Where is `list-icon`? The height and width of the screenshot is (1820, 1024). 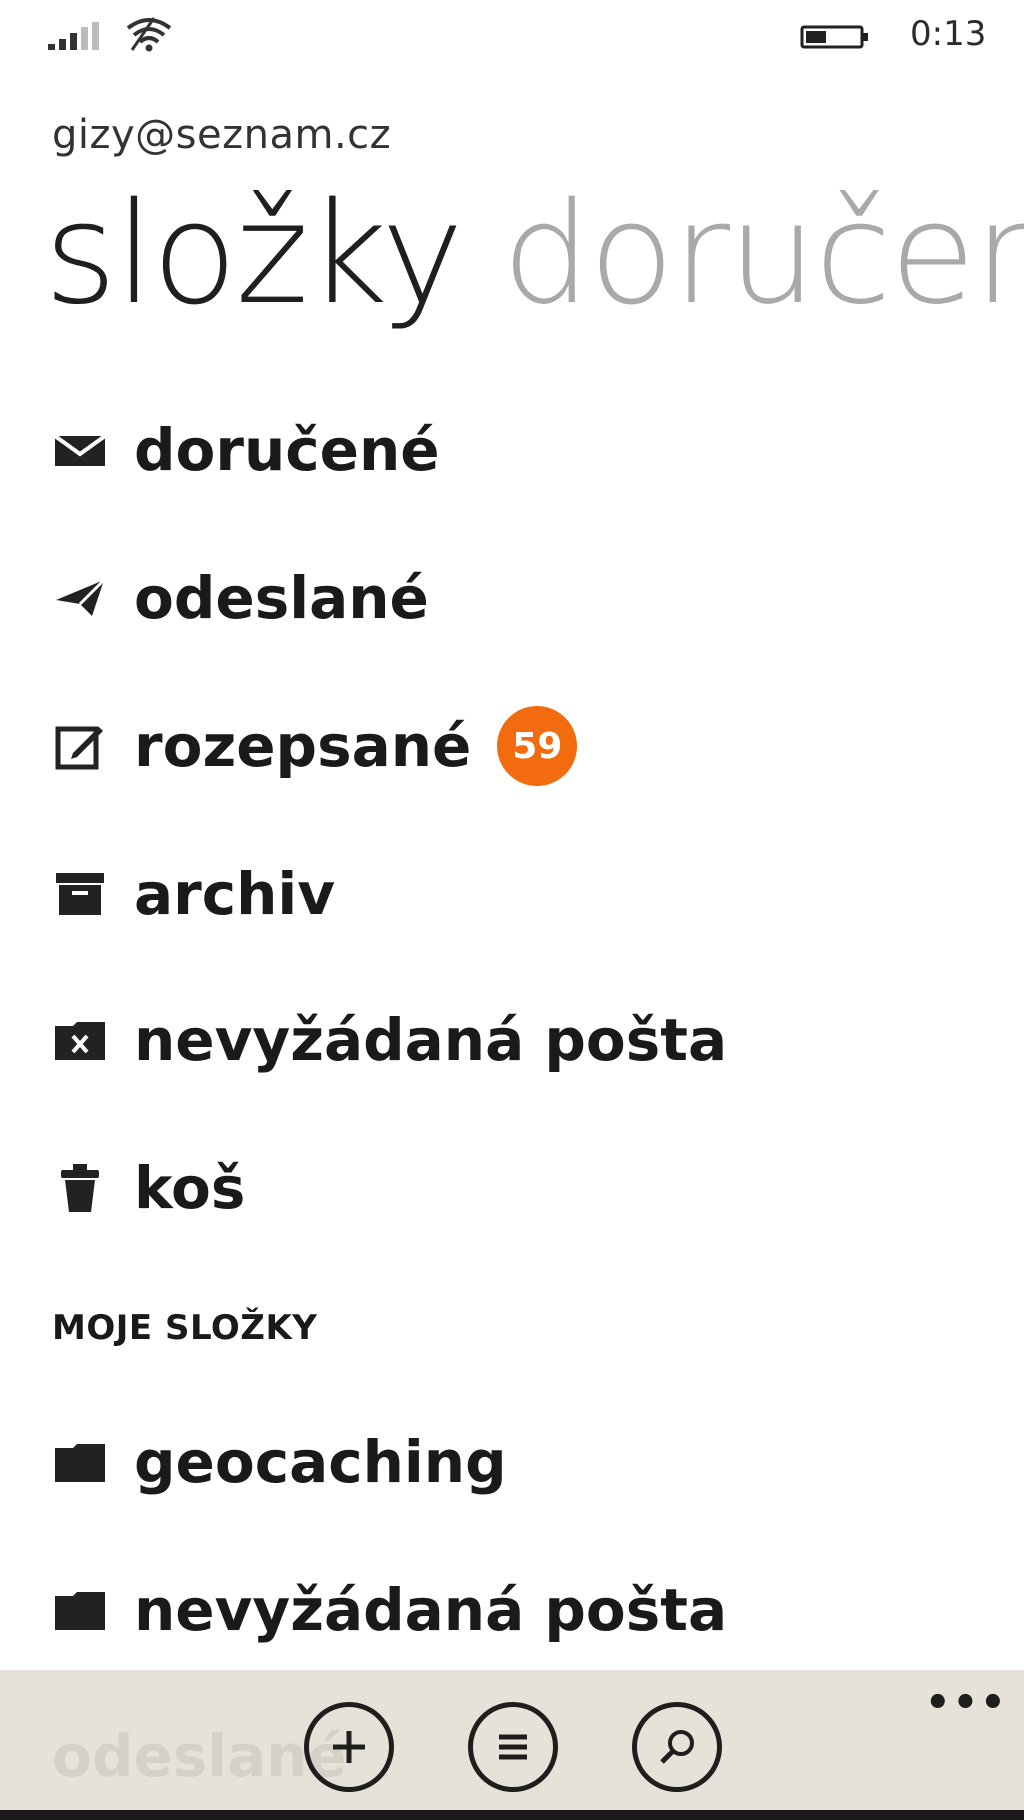 list-icon is located at coordinates (513, 1747).